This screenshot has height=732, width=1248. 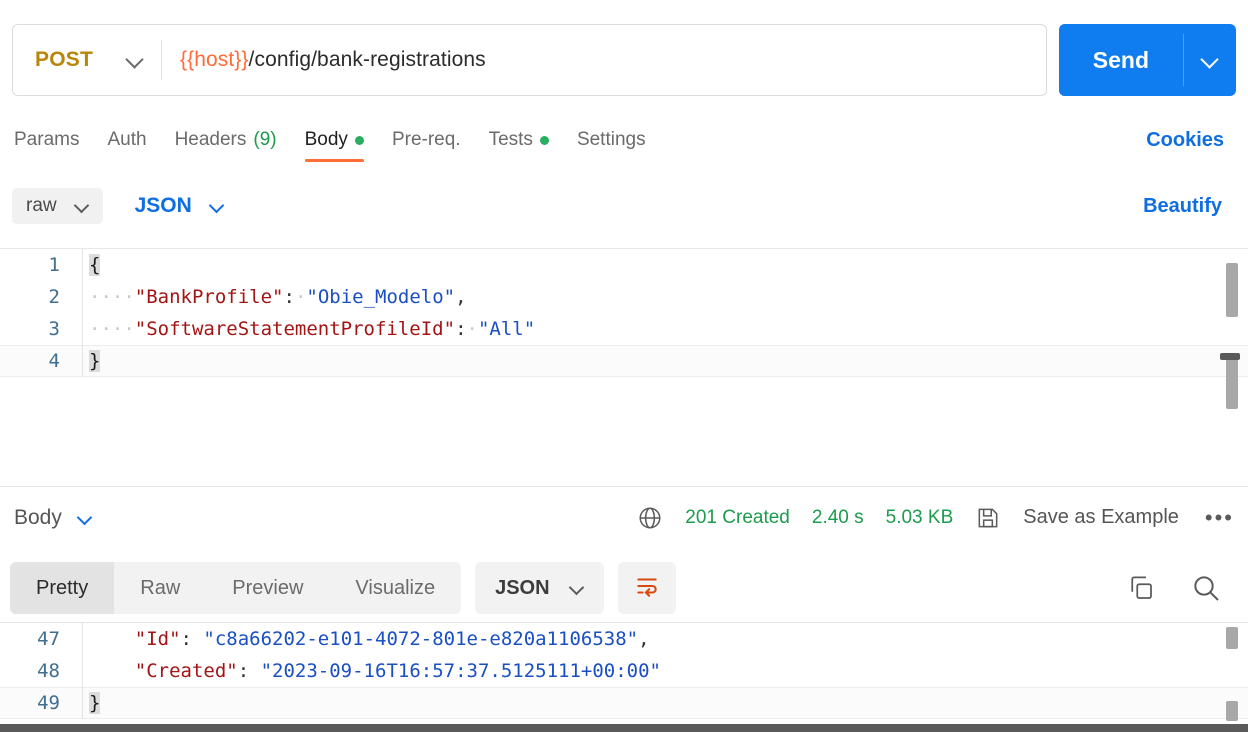 What do you see at coordinates (1232, 638) in the screenshot?
I see `response-editor-scrollbar` at bounding box center [1232, 638].